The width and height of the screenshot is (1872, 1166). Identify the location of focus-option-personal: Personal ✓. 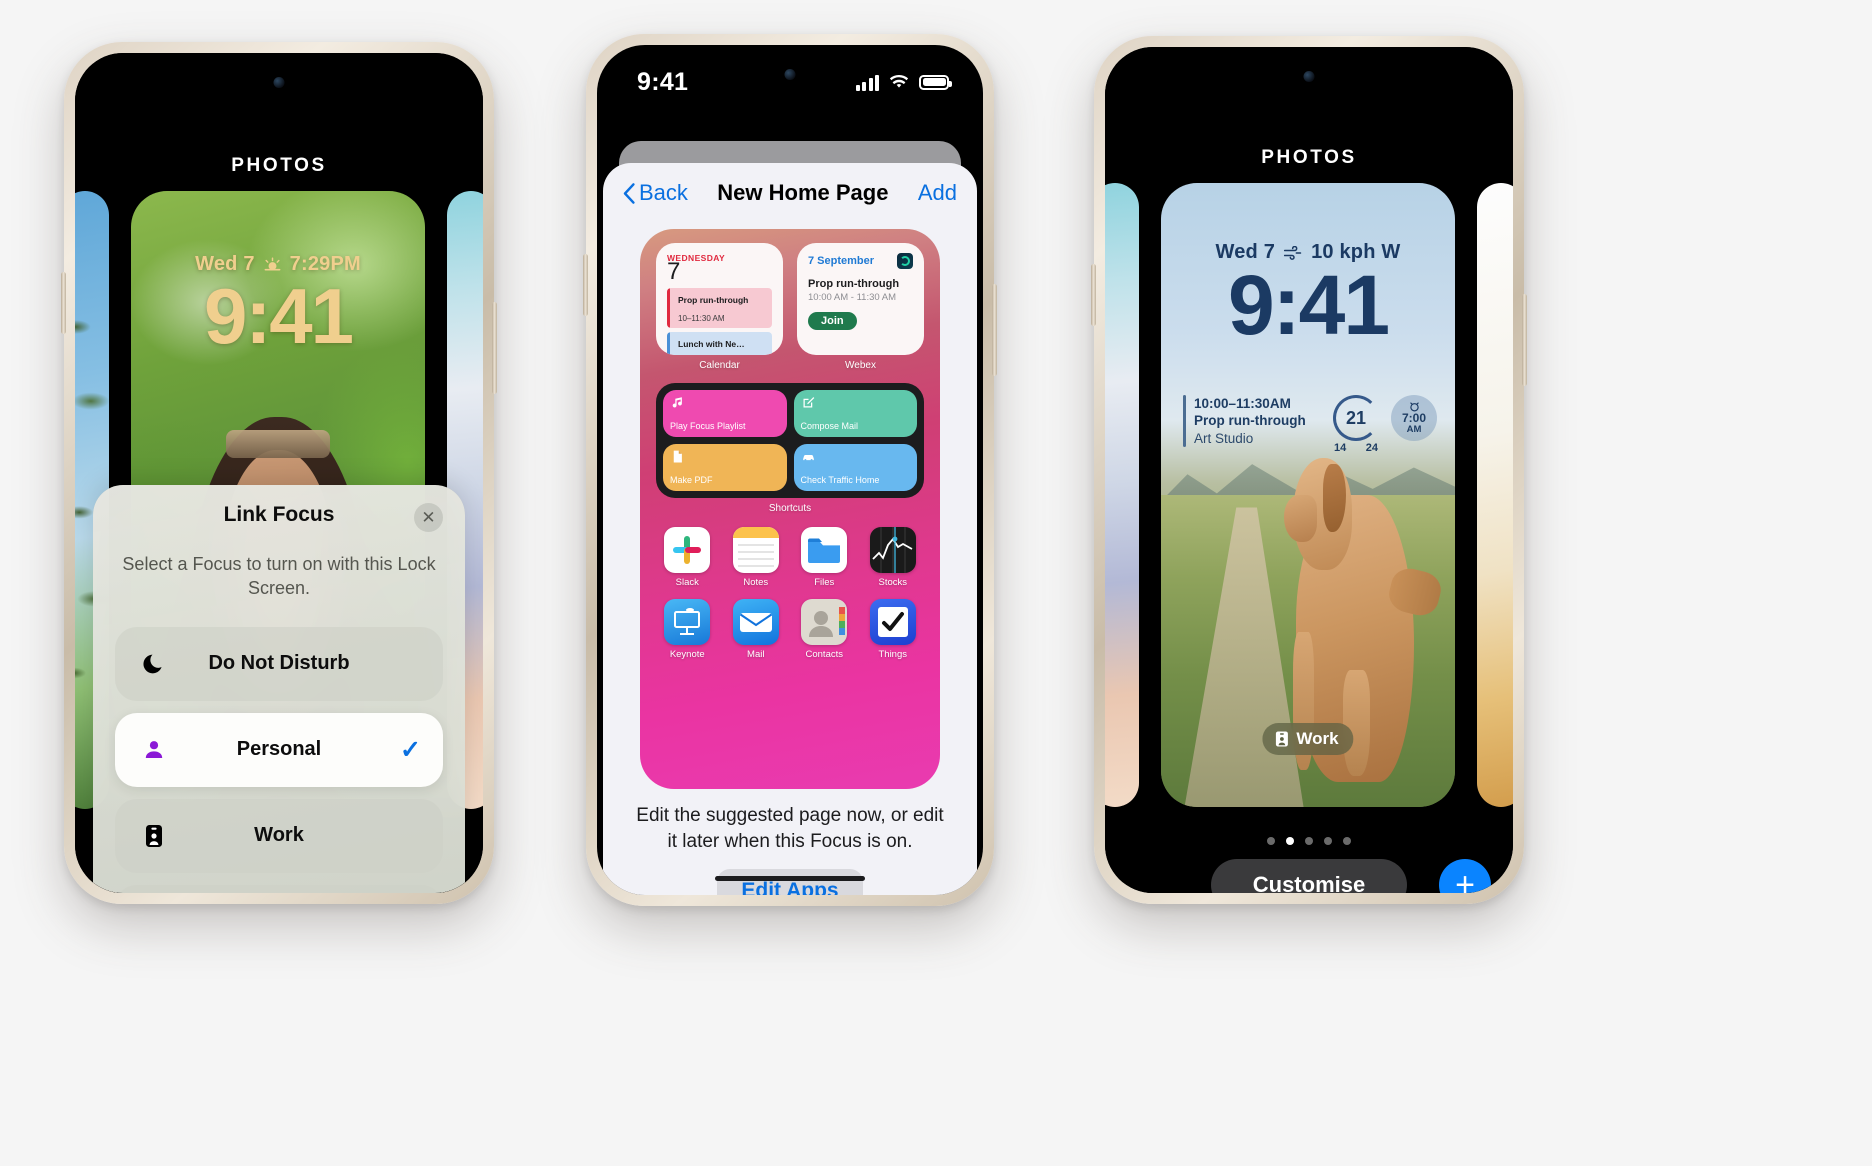
(279, 749).